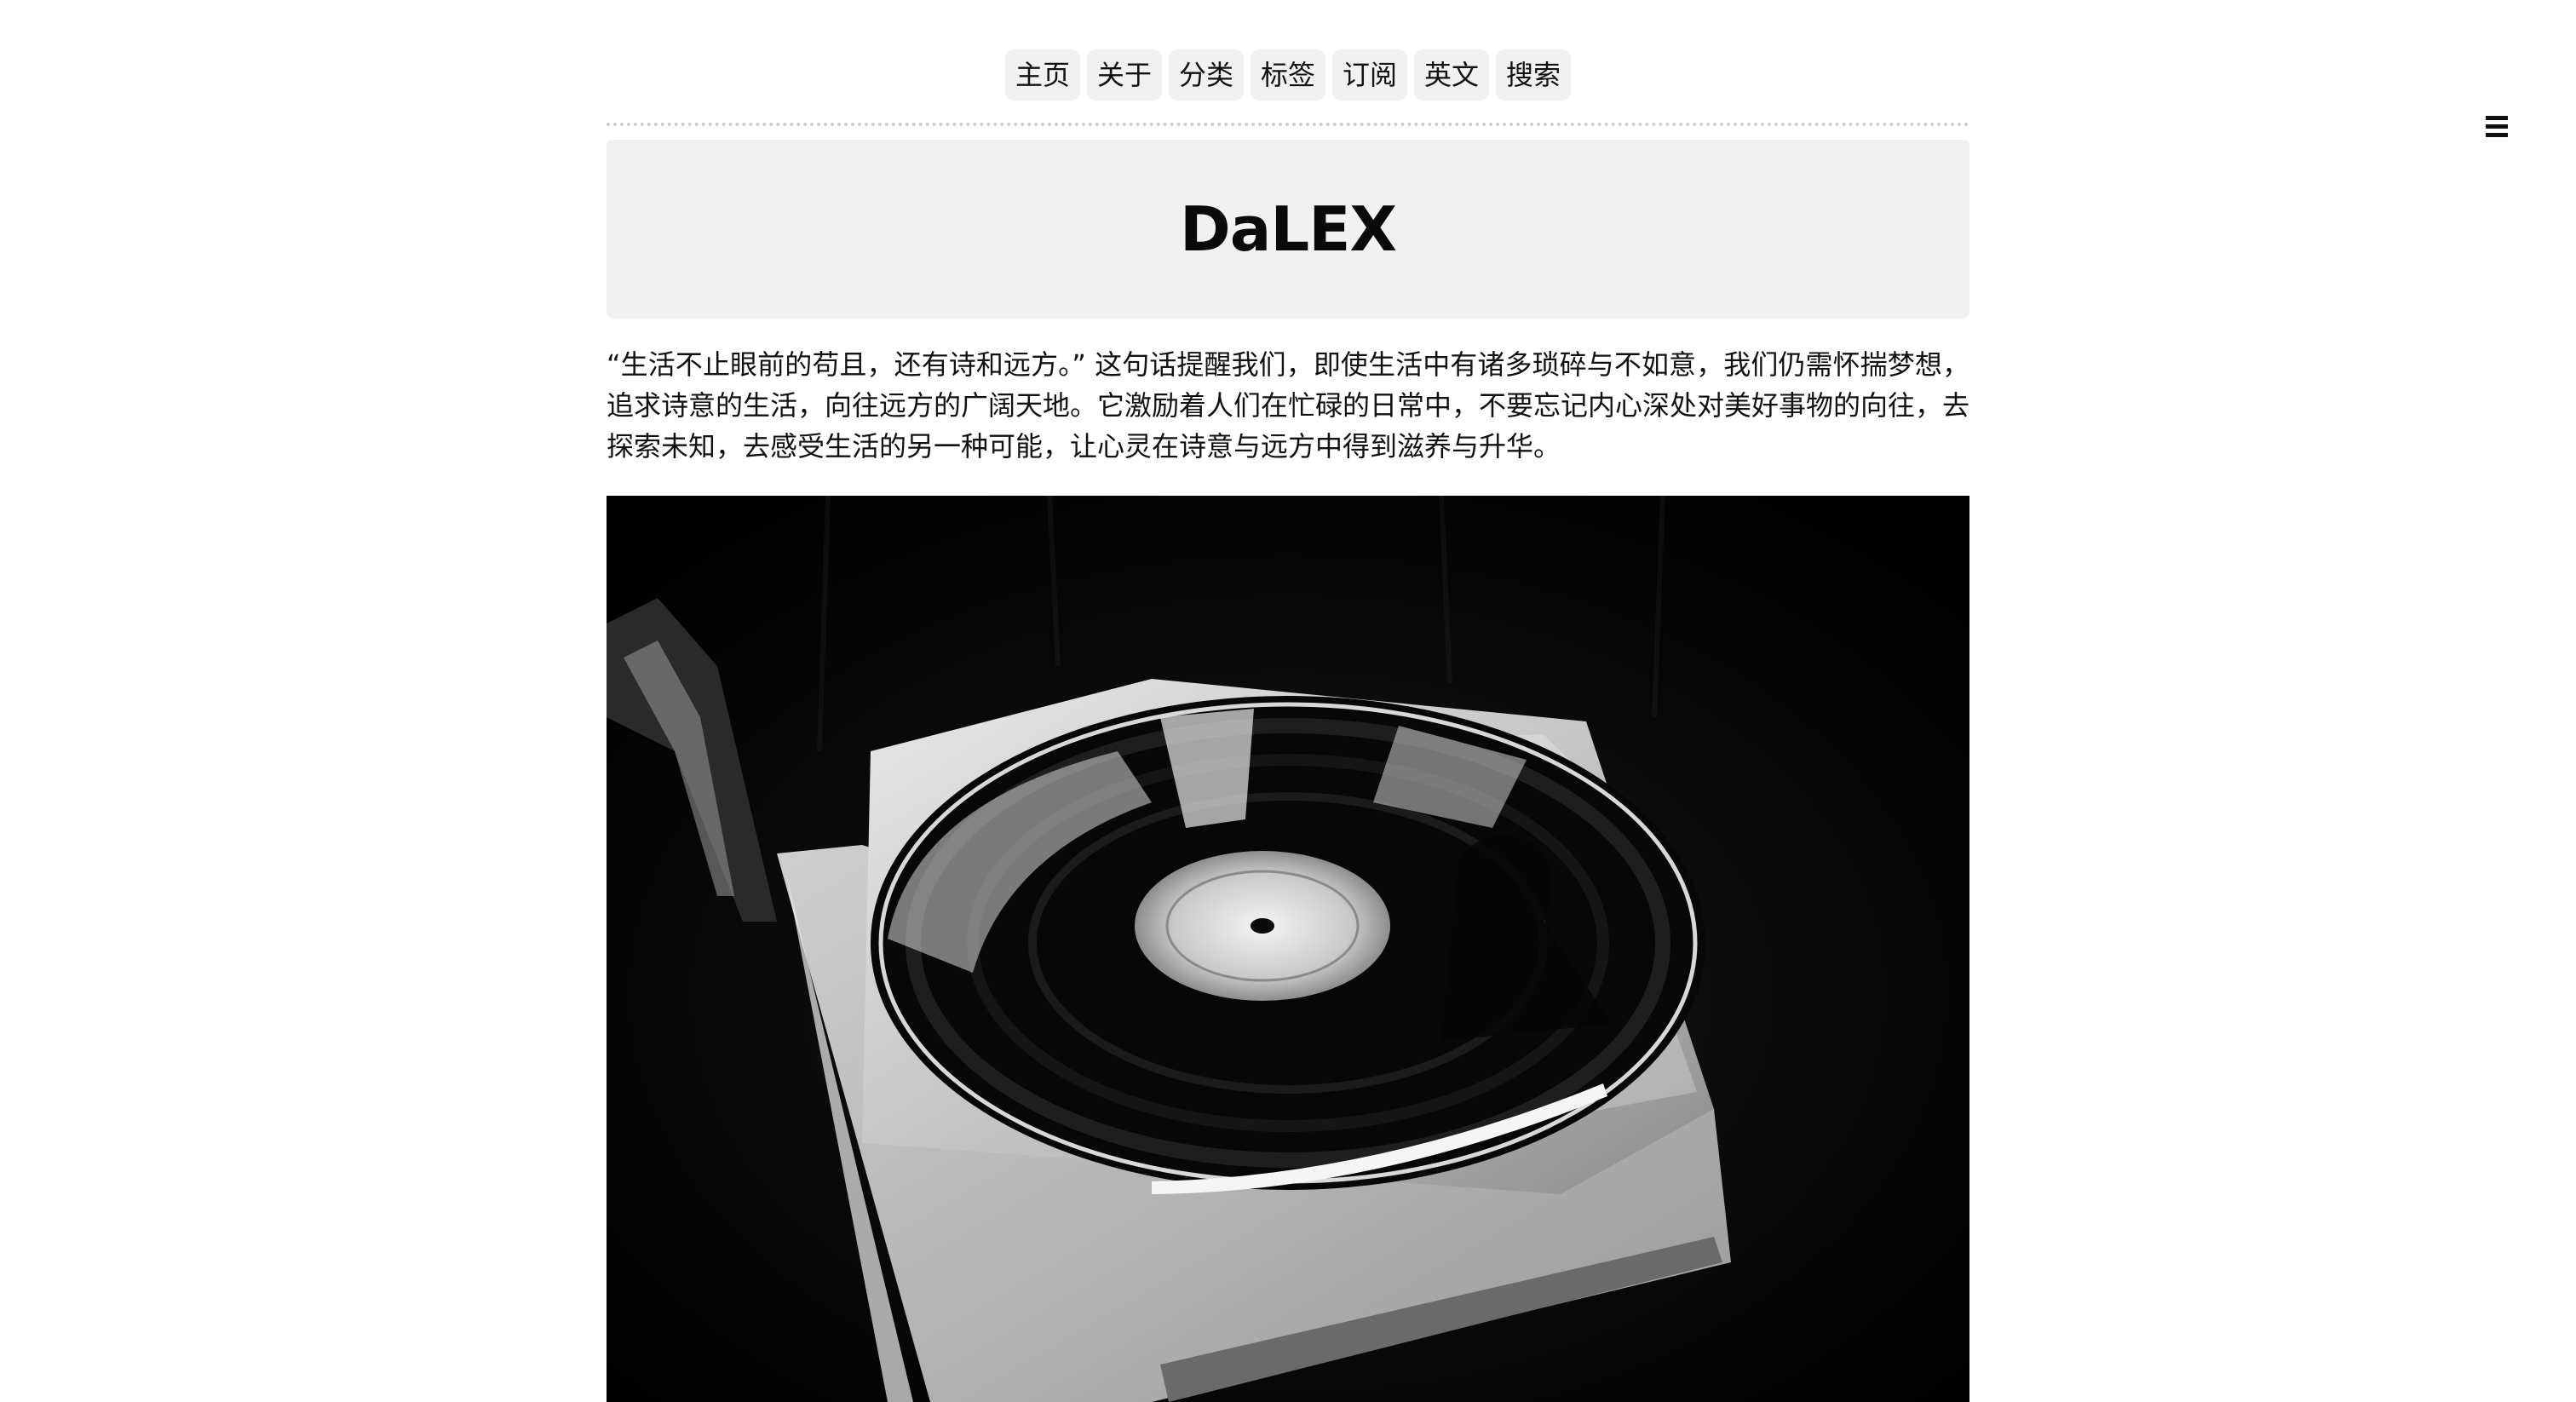 This screenshot has height=1402, width=2576. What do you see at coordinates (1534, 75) in the screenshot?
I see `nav-item-search: 搜索` at bounding box center [1534, 75].